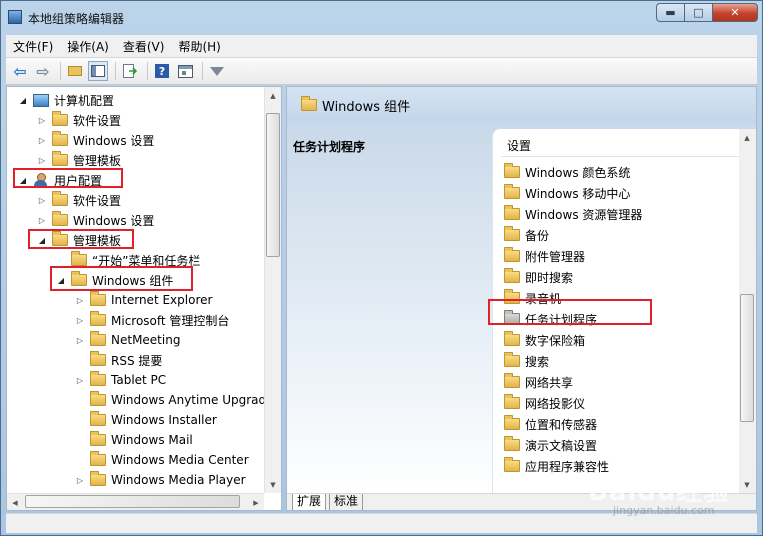 Image resolution: width=763 pixels, height=536 pixels. What do you see at coordinates (544, 340) in the screenshot?
I see `list-item: 数字保险箱` at bounding box center [544, 340].